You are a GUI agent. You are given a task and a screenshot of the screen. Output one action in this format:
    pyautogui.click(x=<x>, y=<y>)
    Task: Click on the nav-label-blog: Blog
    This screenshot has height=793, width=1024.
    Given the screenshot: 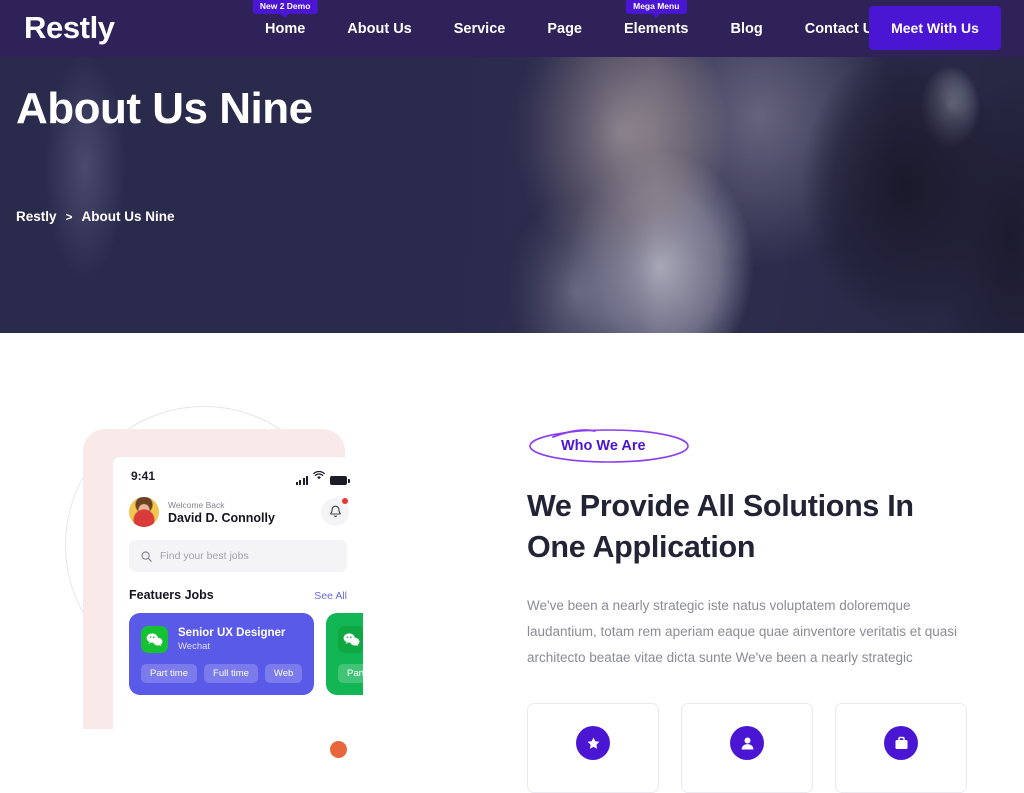 What is the action you would take?
    pyautogui.click(x=746, y=28)
    